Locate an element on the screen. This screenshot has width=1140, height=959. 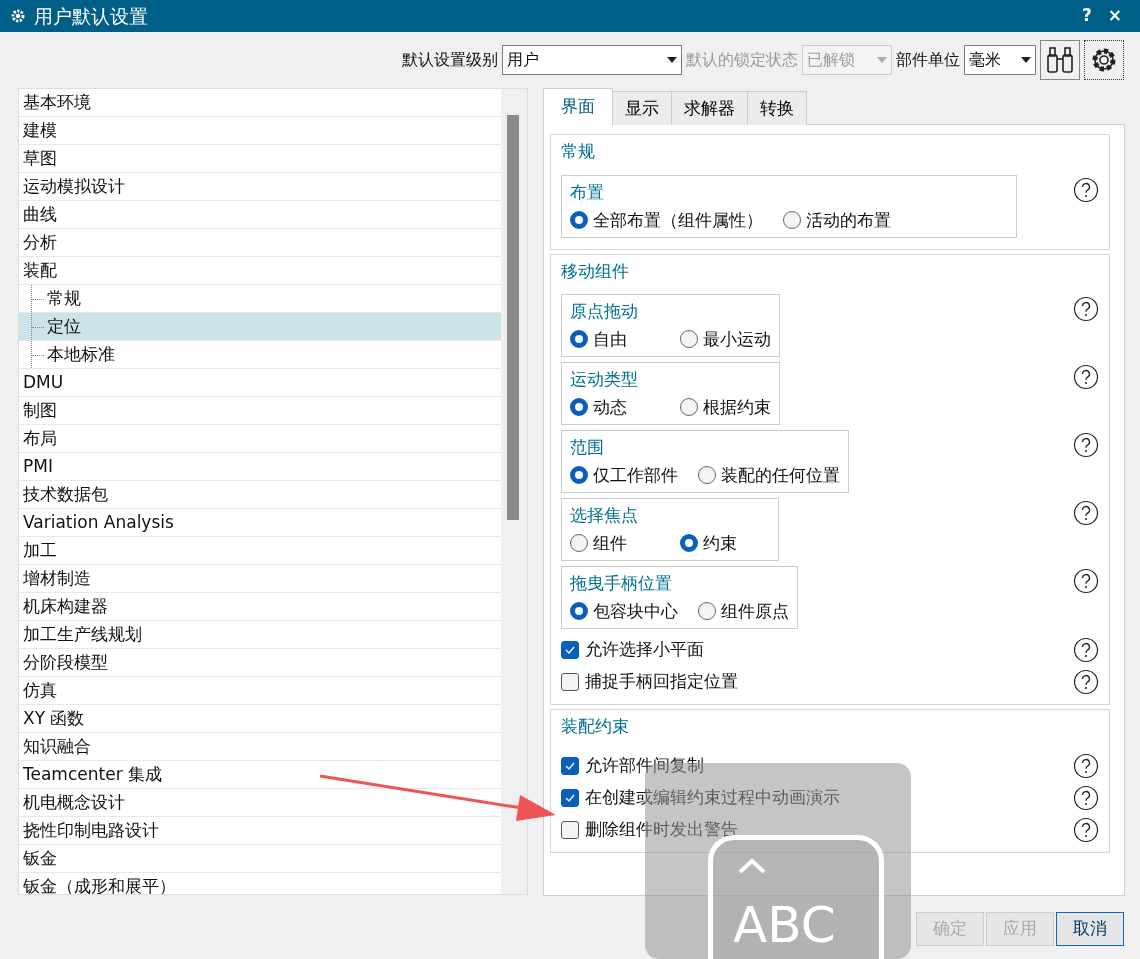
ime-label: ABC is located at coordinates (784, 925).